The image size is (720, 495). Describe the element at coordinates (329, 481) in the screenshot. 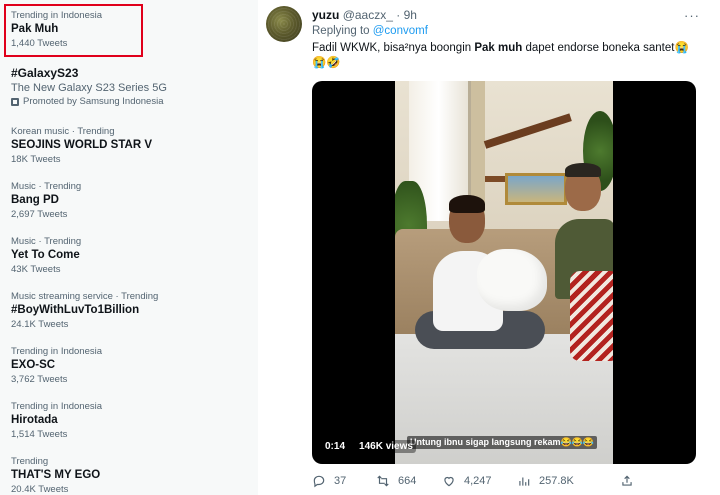

I see `reply-button: 37` at that location.